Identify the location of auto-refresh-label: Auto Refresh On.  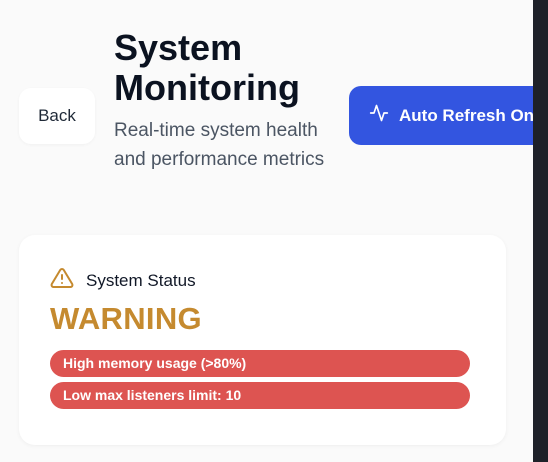
(467, 115).